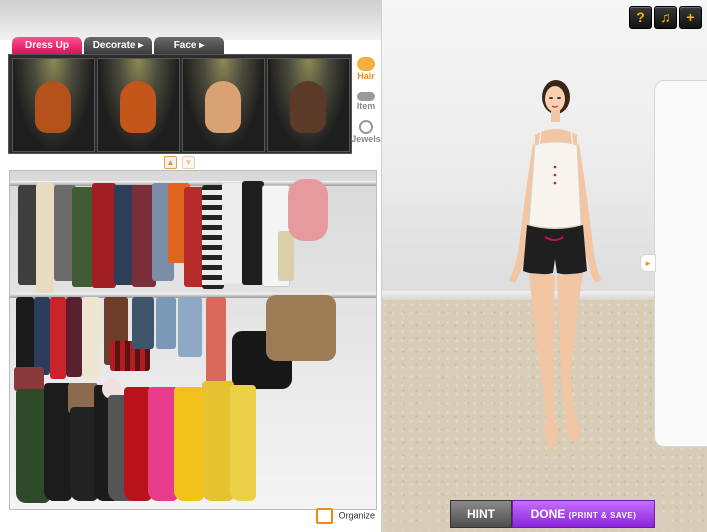 The image size is (707, 532). I want to click on tab-face-arrow-icon: ▸, so click(202, 45).